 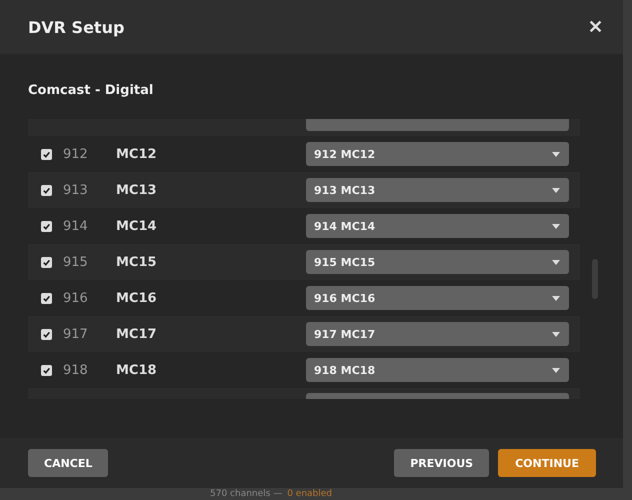 I want to click on channel-name: MC16, so click(x=137, y=298).